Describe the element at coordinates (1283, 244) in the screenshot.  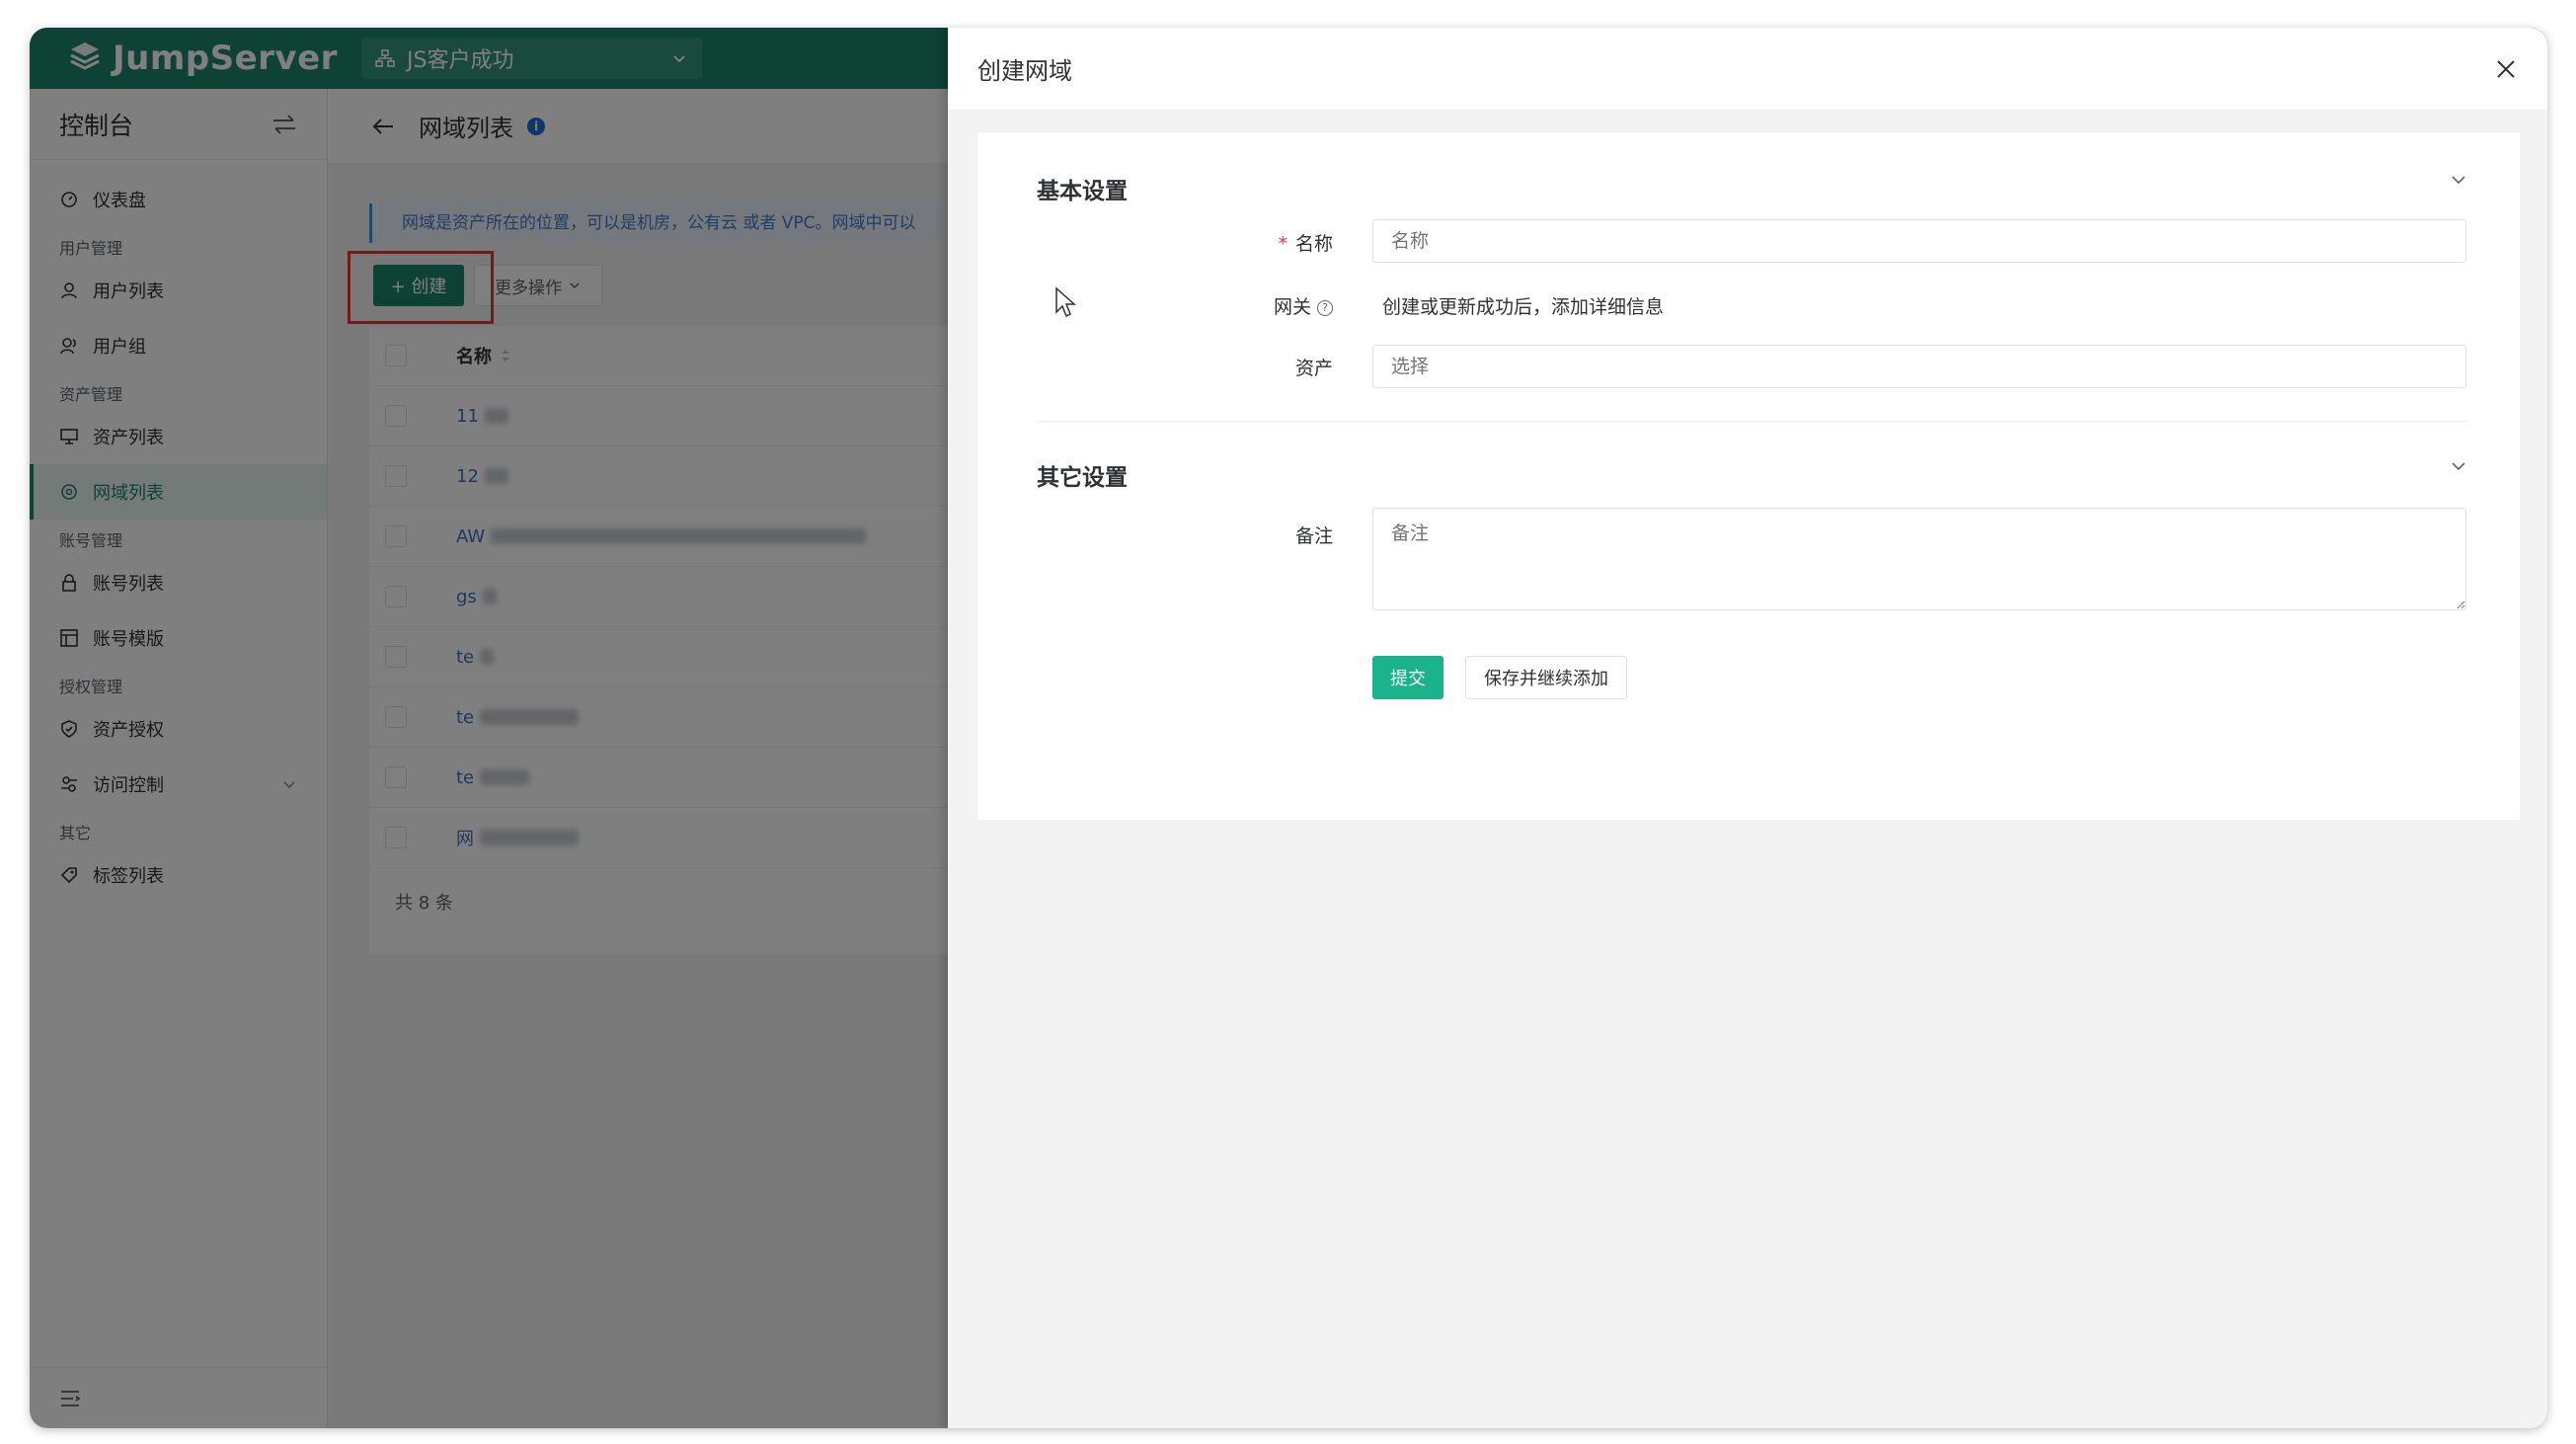
I see `required-marker: *` at that location.